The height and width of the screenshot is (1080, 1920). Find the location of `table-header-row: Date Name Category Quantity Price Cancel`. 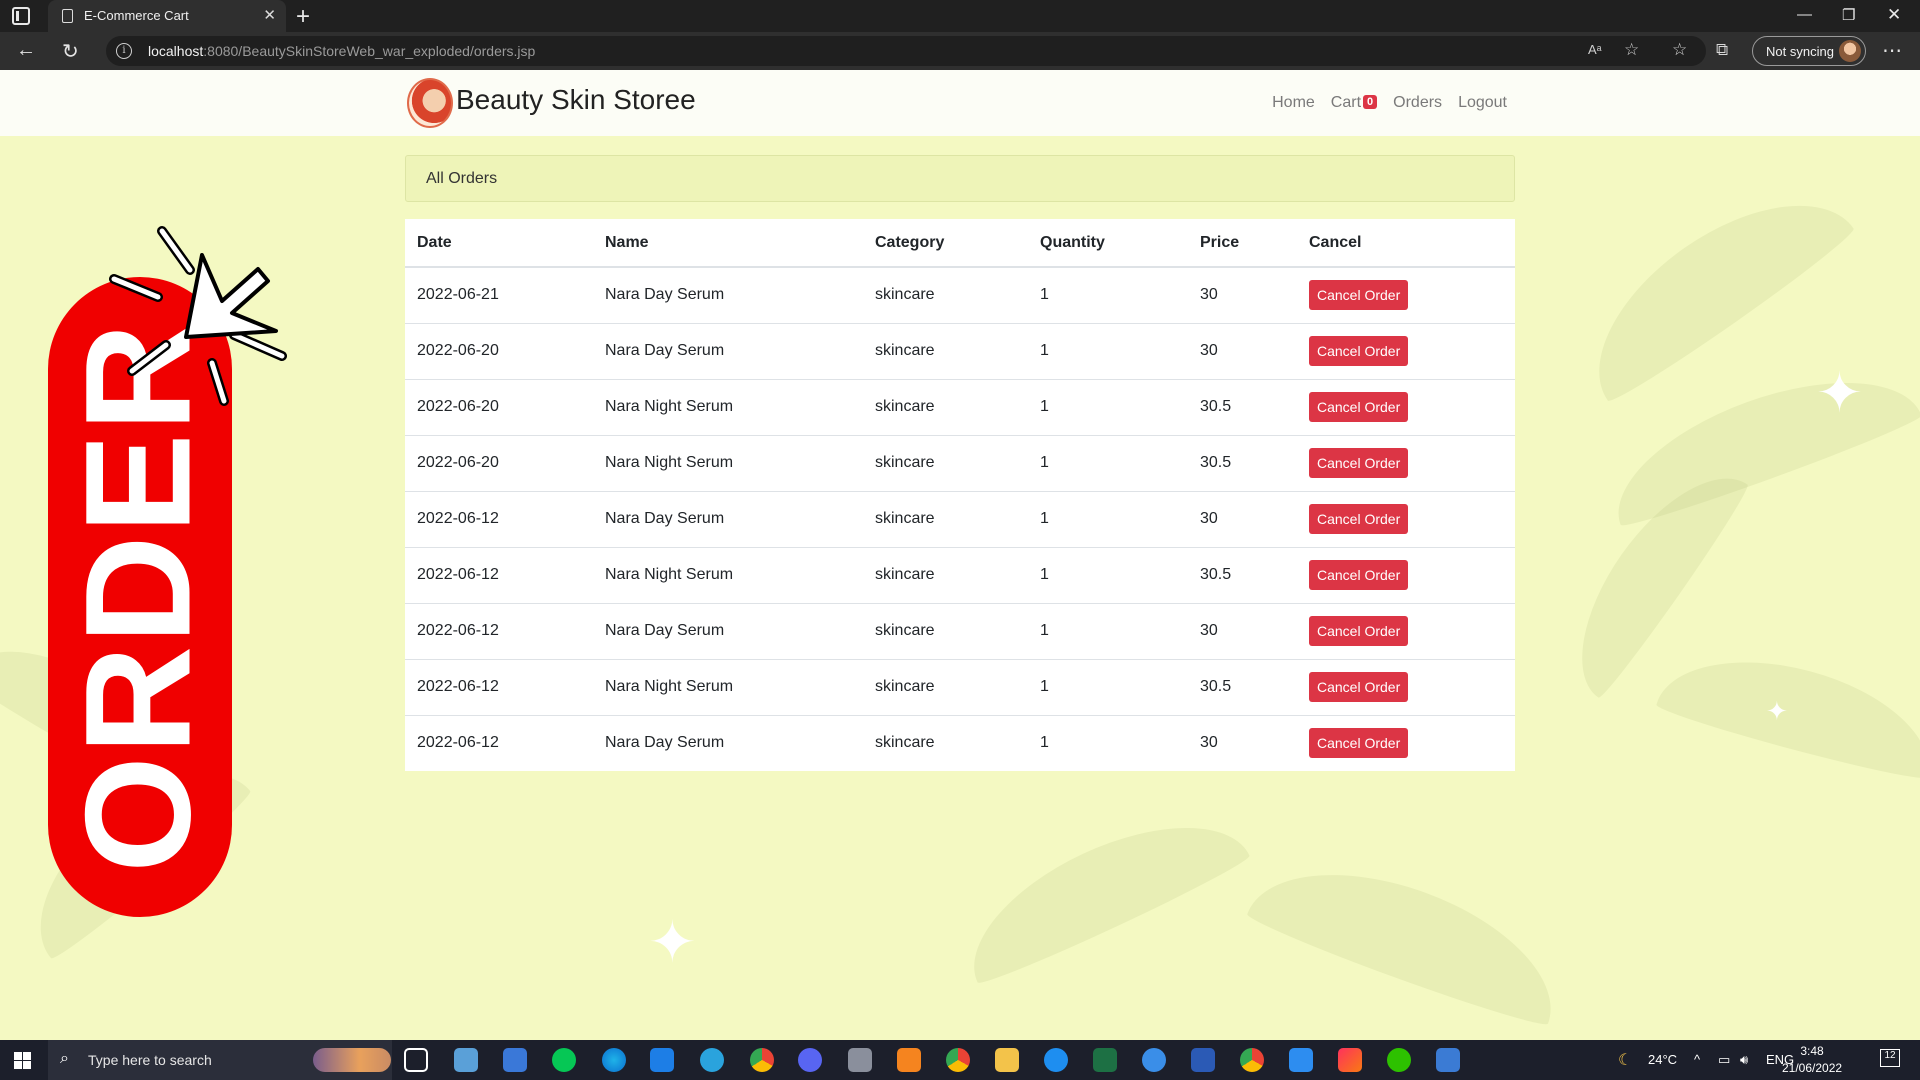

table-header-row: Date Name Category Quantity Price Cancel is located at coordinates (960, 243).